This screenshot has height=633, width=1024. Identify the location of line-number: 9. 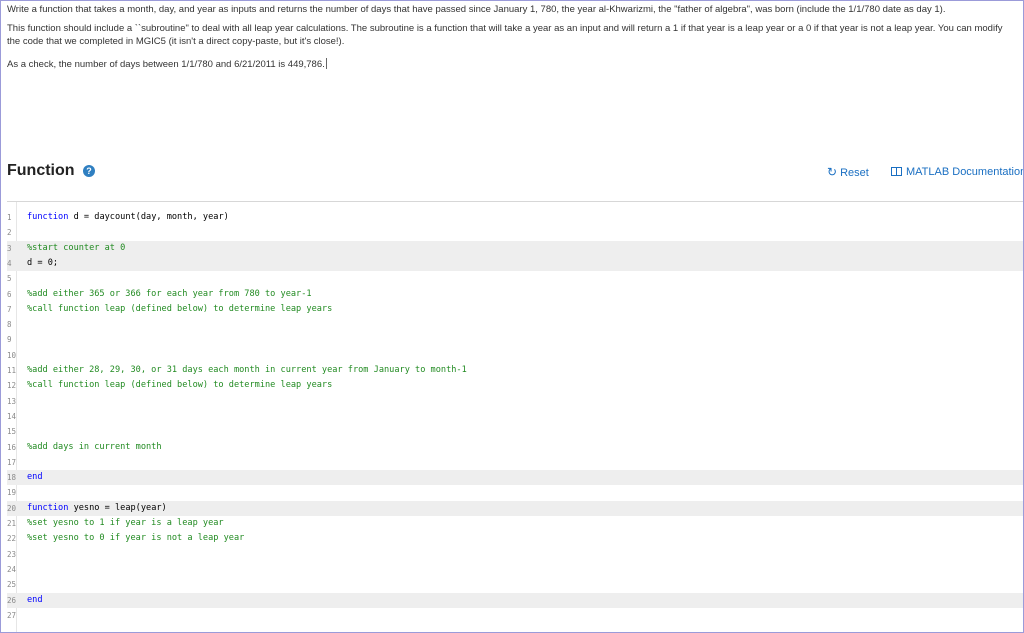
(9, 340).